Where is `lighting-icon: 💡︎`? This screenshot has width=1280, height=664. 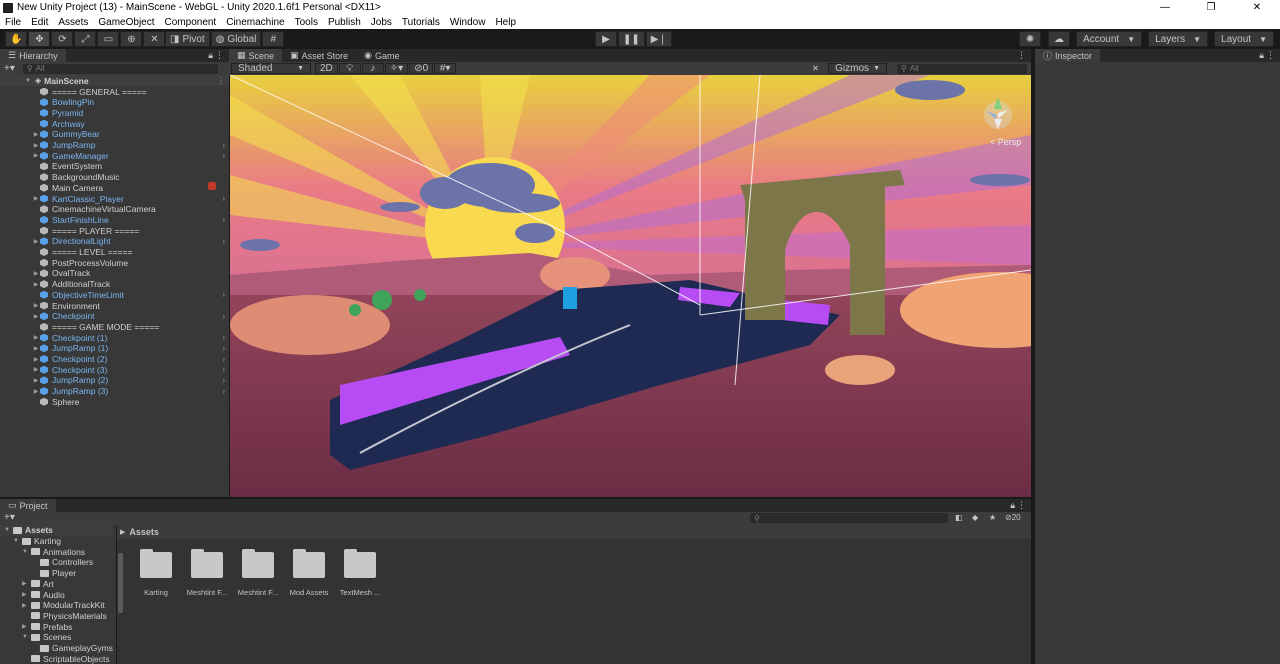 lighting-icon: 💡︎ is located at coordinates (349, 68).